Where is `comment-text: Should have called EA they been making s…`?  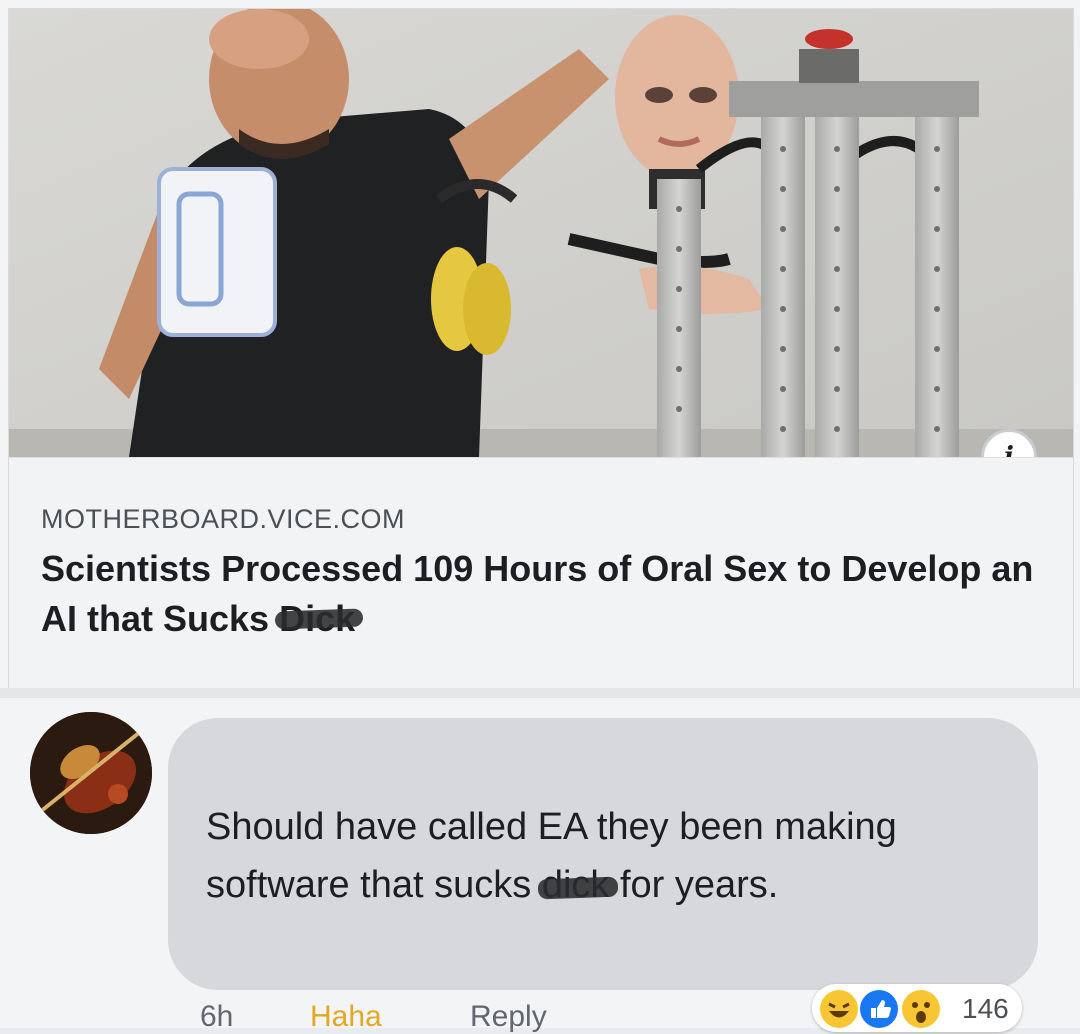
comment-text: Should have called EA they been making s… is located at coordinates (606, 856).